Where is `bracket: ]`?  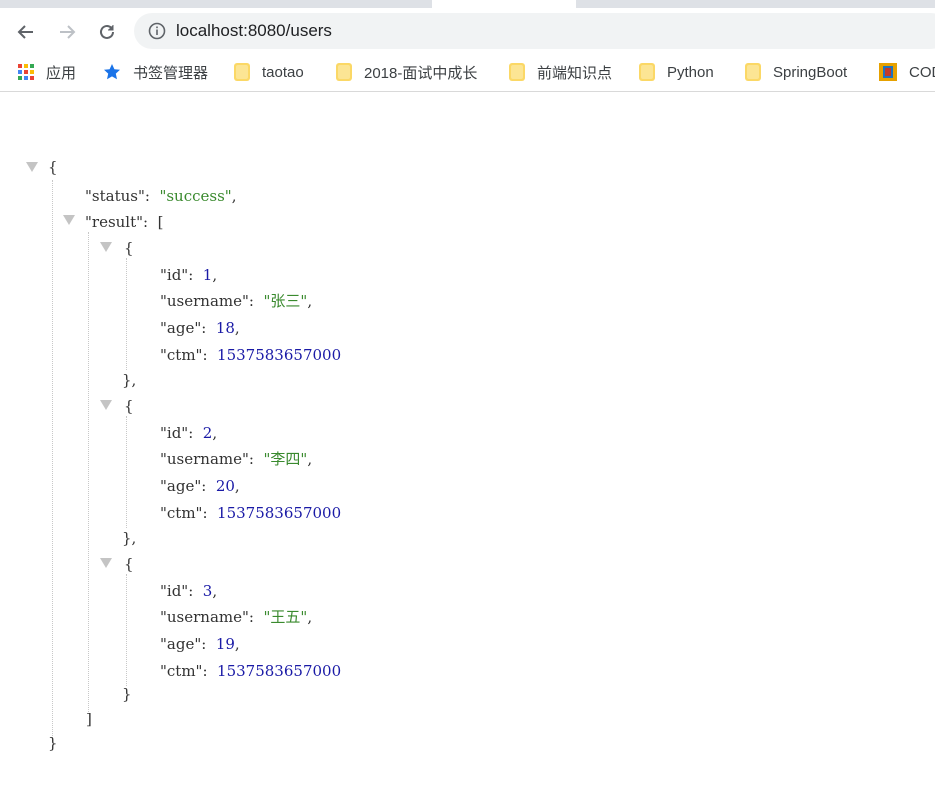
bracket: ] is located at coordinates (89, 719).